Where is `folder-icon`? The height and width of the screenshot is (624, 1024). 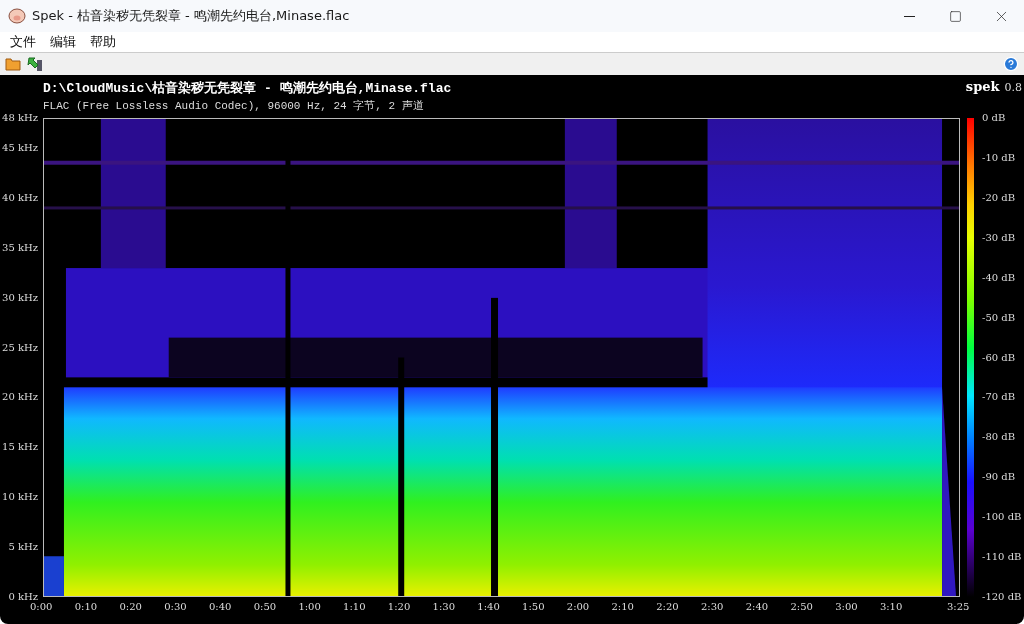 folder-icon is located at coordinates (13, 64).